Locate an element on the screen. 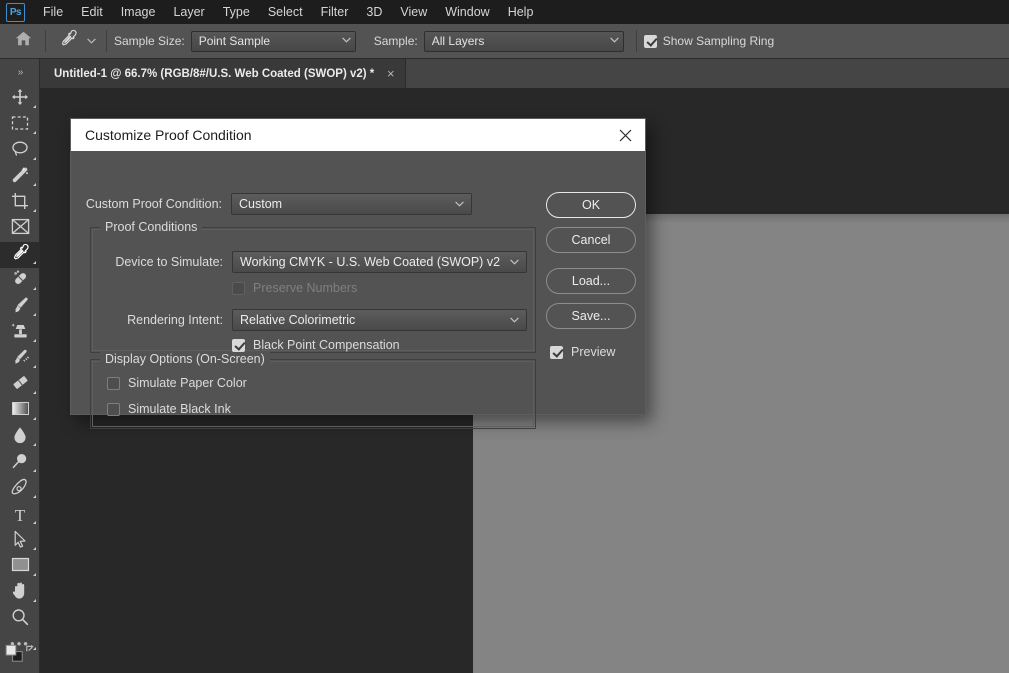 This screenshot has width=1009, height=673. menu-select: Select is located at coordinates (285, 12).